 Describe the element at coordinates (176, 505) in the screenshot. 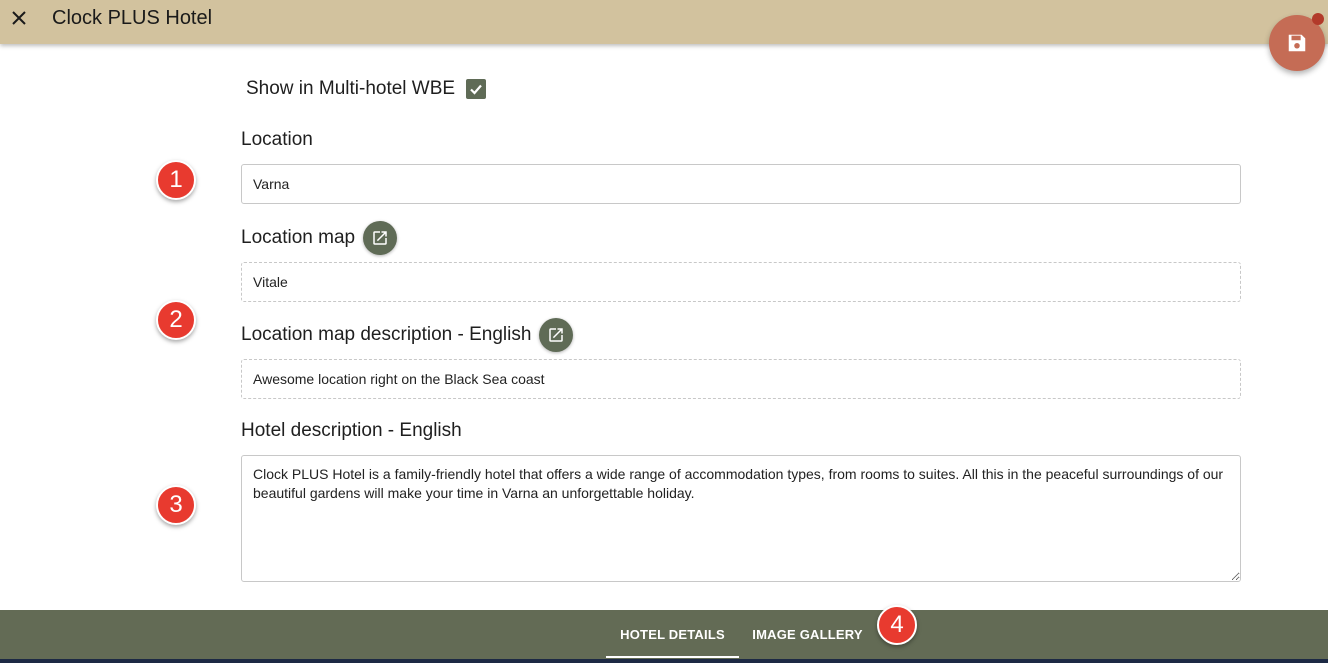

I see `annotation-badge-3: 3` at that location.